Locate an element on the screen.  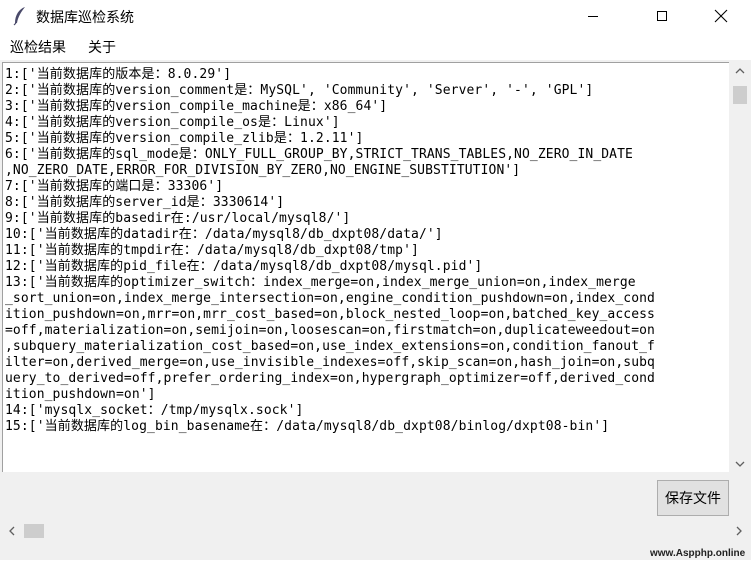
chevron-right-icon is located at coordinates (739, 531).